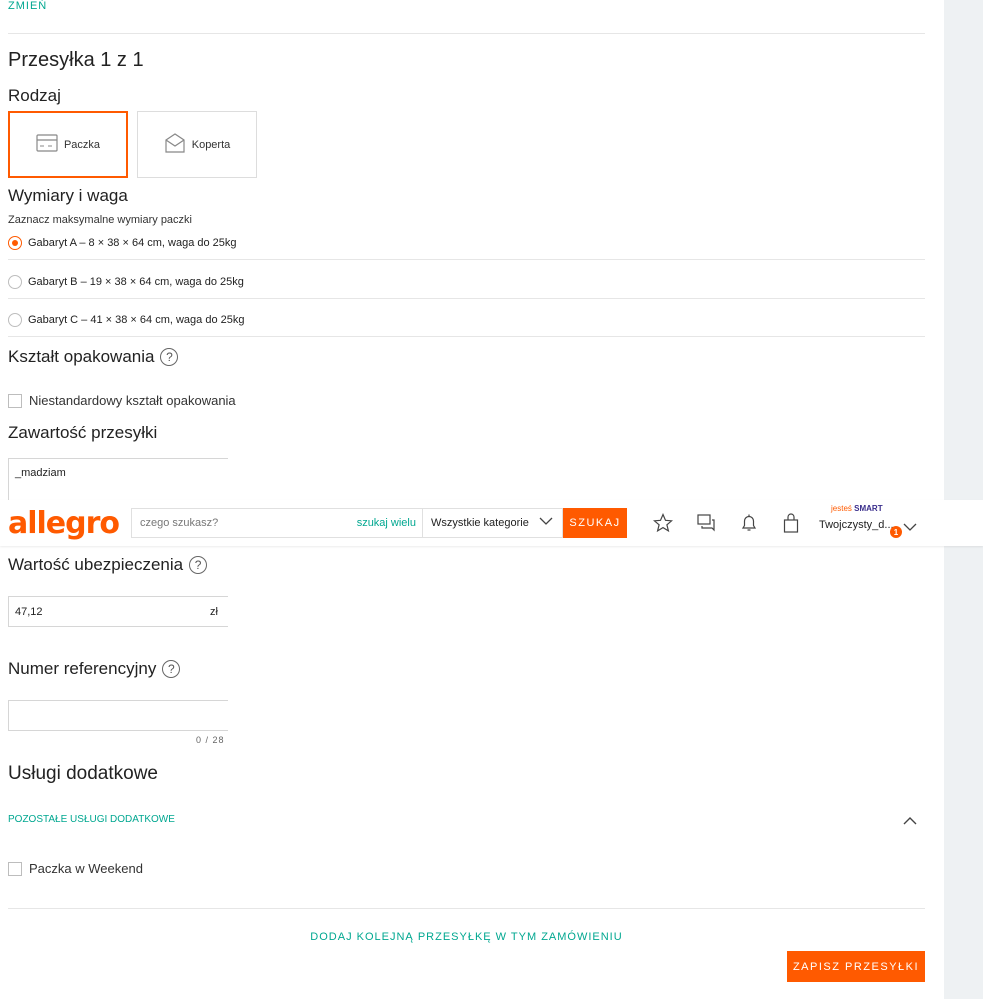 The image size is (983, 999). Describe the element at coordinates (175, 144) in the screenshot. I see `envelope-icon` at that location.